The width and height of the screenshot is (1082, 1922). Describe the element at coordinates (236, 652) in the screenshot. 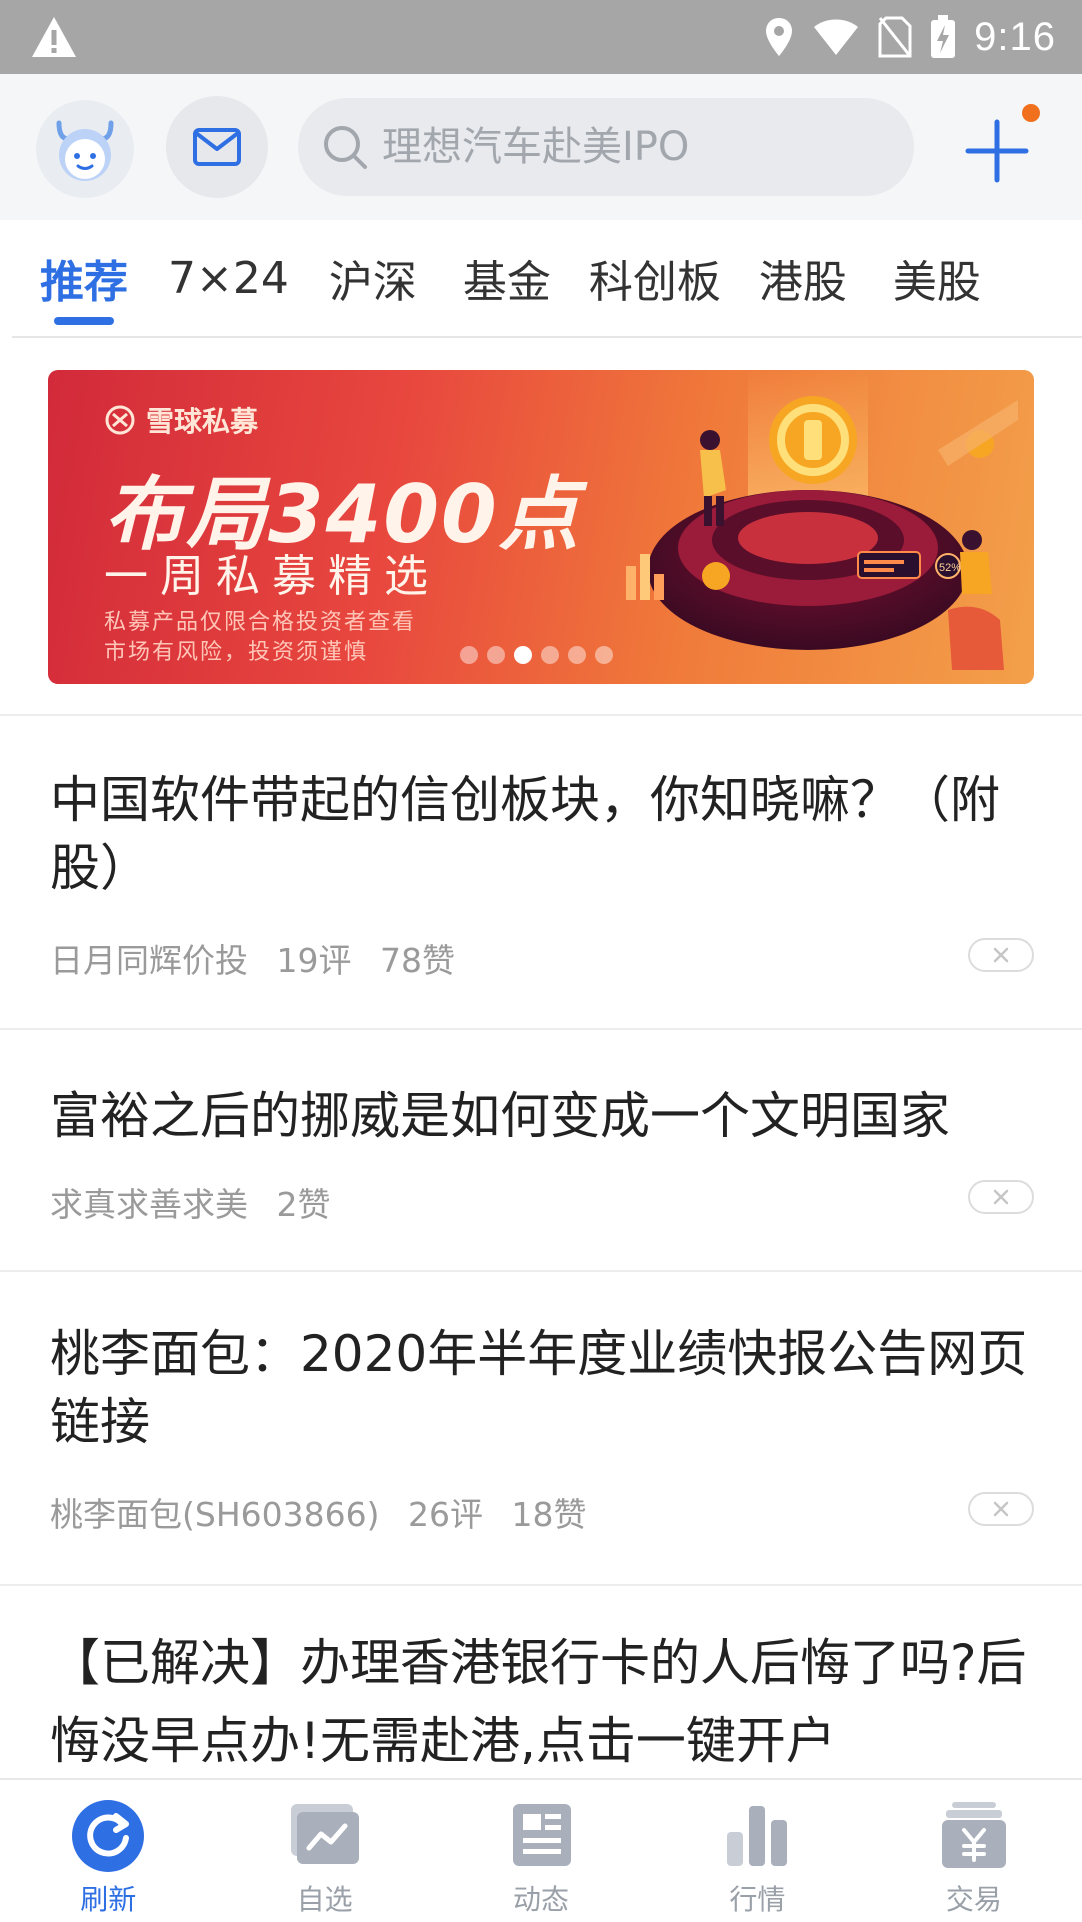

I see `banner-disclaimer-2: 市场有风险，投资须谨慎` at that location.